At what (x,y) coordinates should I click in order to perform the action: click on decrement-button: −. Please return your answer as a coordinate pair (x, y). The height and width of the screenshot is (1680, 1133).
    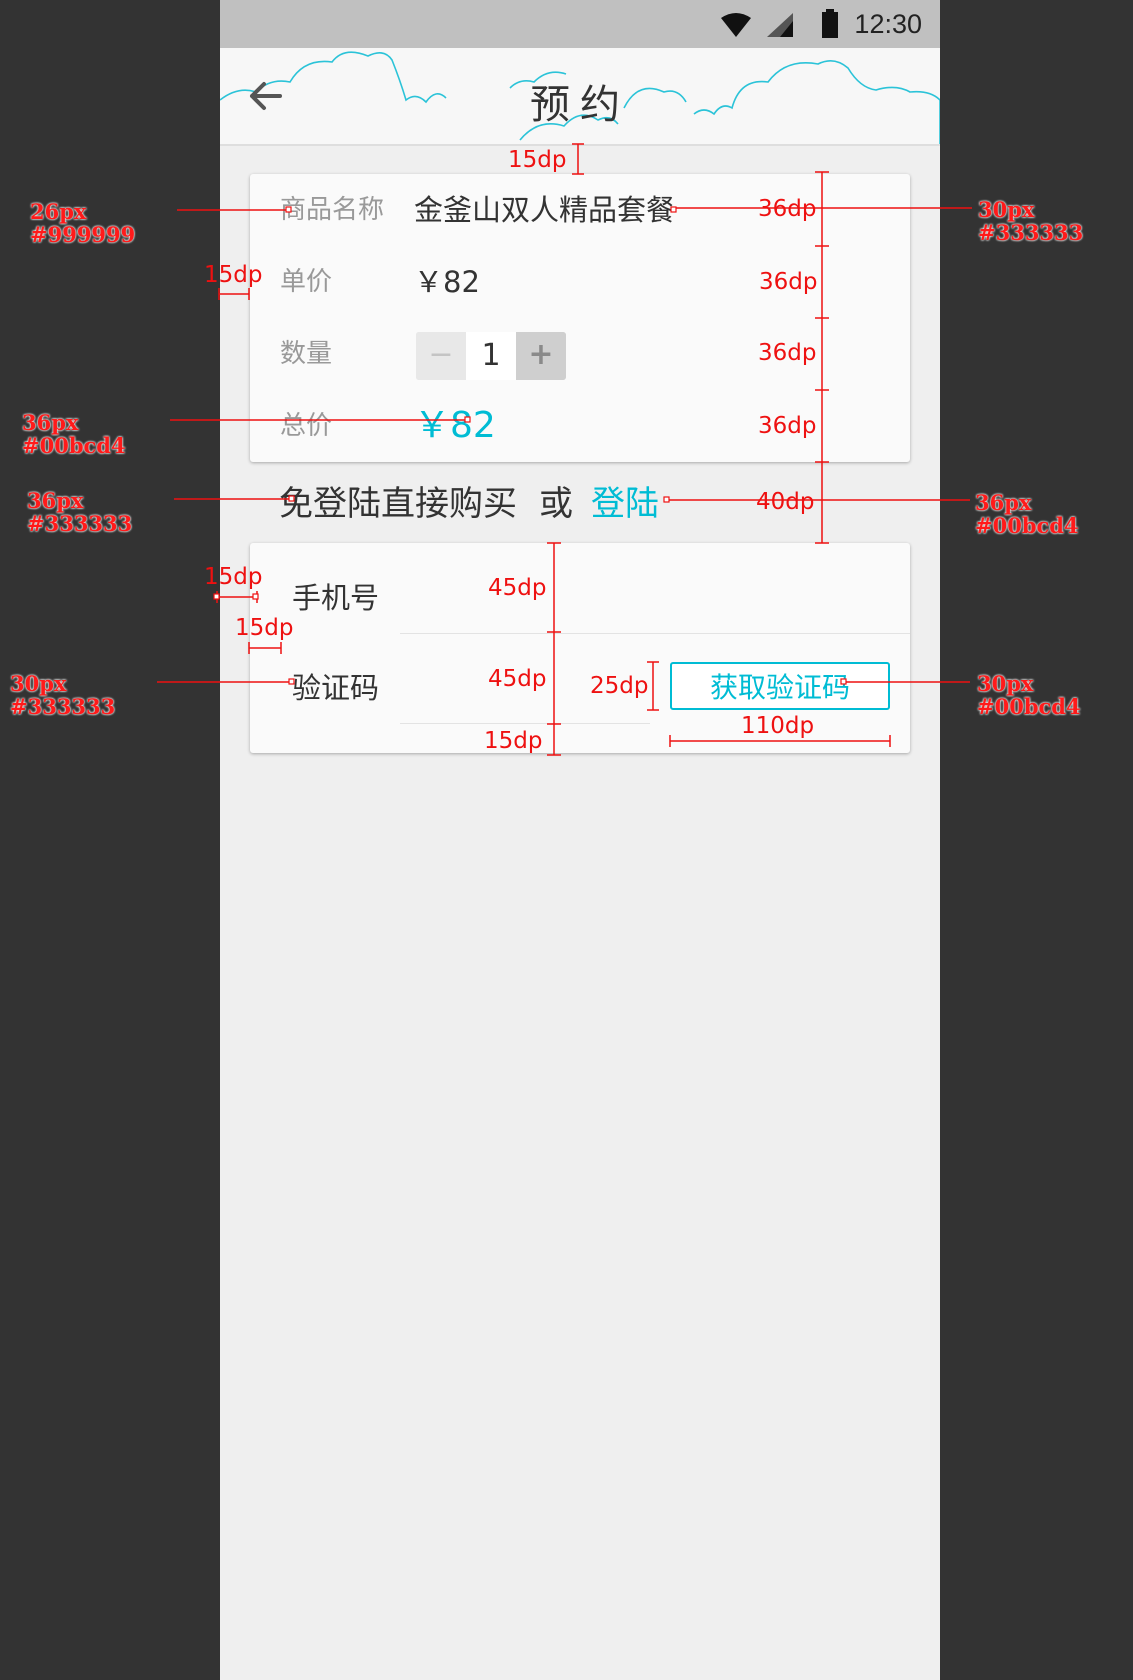
    Looking at the image, I should click on (441, 356).